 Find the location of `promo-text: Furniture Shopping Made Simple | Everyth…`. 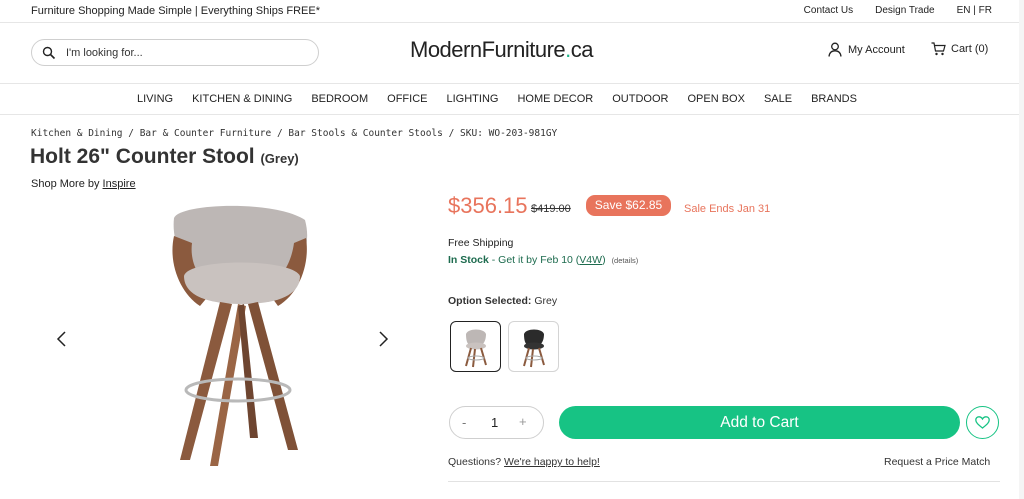

promo-text: Furniture Shopping Made Simple | Everyth… is located at coordinates (175, 11).